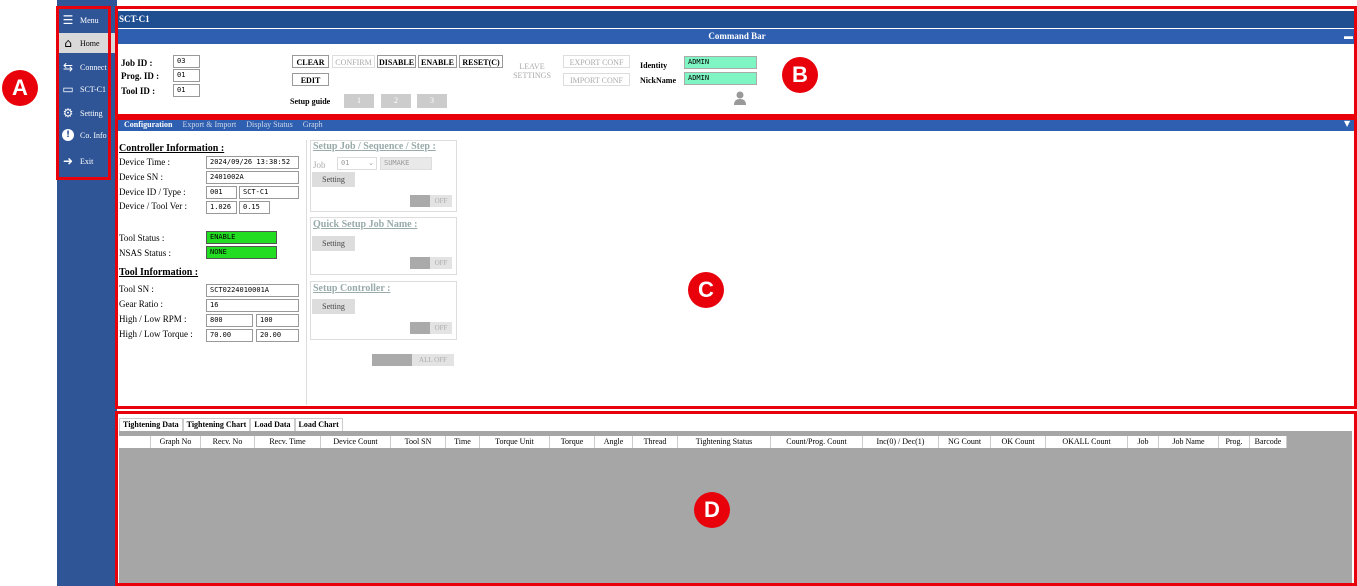 The width and height of the screenshot is (1357, 586). Describe the element at coordinates (437, 61) in the screenshot. I see `enable-button: ENABLE` at that location.